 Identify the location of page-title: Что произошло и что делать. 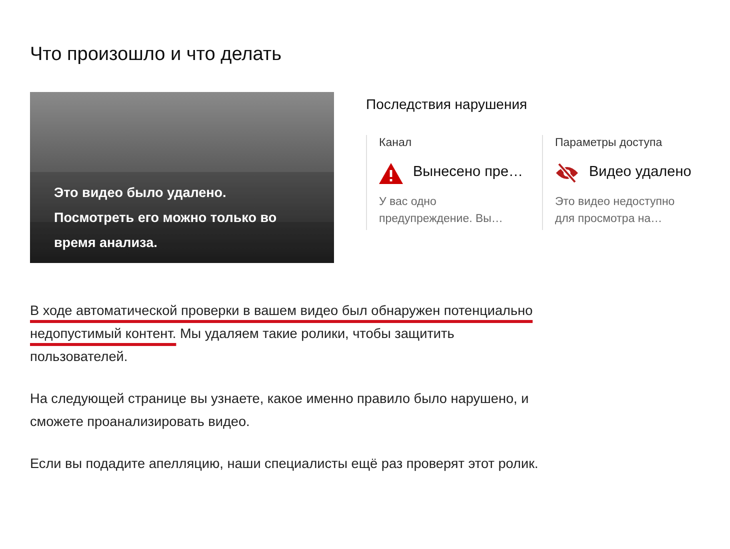
(156, 55).